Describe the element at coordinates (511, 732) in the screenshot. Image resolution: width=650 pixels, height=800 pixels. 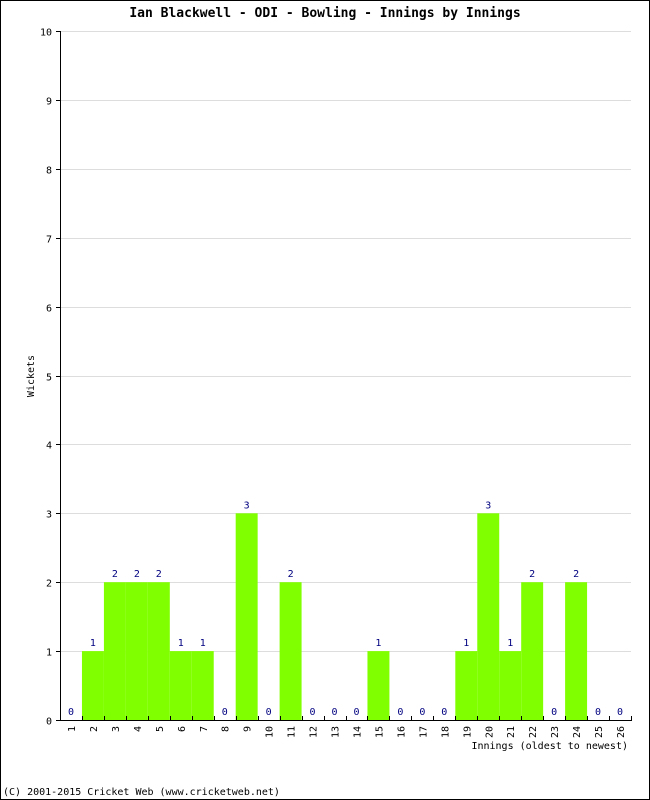
I see `x-tick-label: 21` at that location.